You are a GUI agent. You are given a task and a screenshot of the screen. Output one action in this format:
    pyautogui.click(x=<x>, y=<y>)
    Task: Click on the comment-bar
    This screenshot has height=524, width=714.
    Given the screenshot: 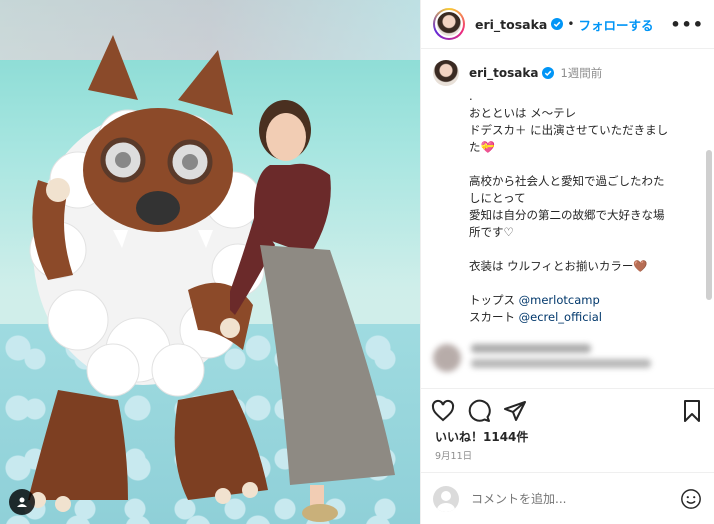 What is the action you would take?
    pyautogui.click(x=567, y=498)
    